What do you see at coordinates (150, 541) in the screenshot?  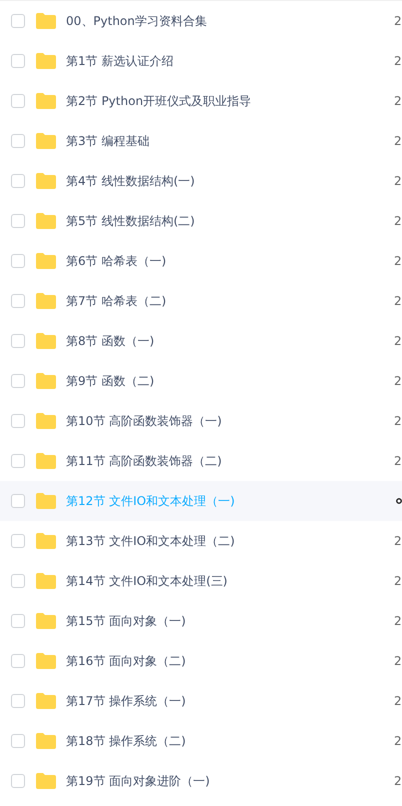 I see `folder-name: 第13节 文件IO和文本处理（二)` at bounding box center [150, 541].